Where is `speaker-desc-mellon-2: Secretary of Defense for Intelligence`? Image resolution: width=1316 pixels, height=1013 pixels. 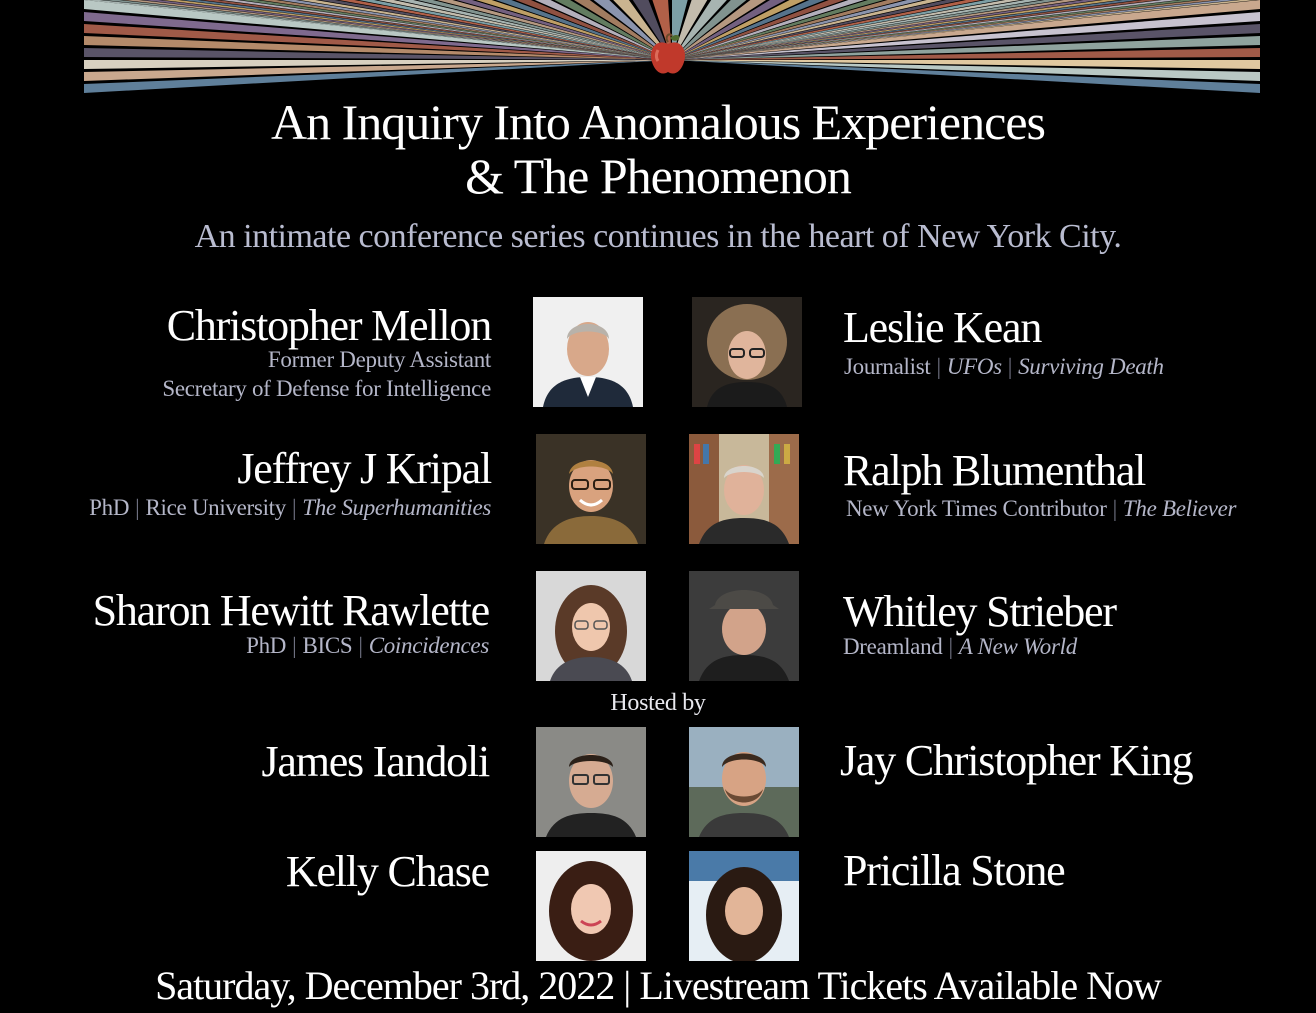
speaker-desc-mellon-2: Secretary of Defense for Intelligence is located at coordinates (326, 388).